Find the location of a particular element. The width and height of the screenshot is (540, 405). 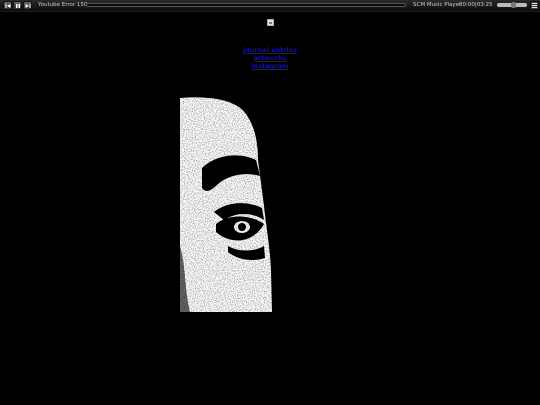

track-title: Youtube Error 150 is located at coordinates (63, 5).